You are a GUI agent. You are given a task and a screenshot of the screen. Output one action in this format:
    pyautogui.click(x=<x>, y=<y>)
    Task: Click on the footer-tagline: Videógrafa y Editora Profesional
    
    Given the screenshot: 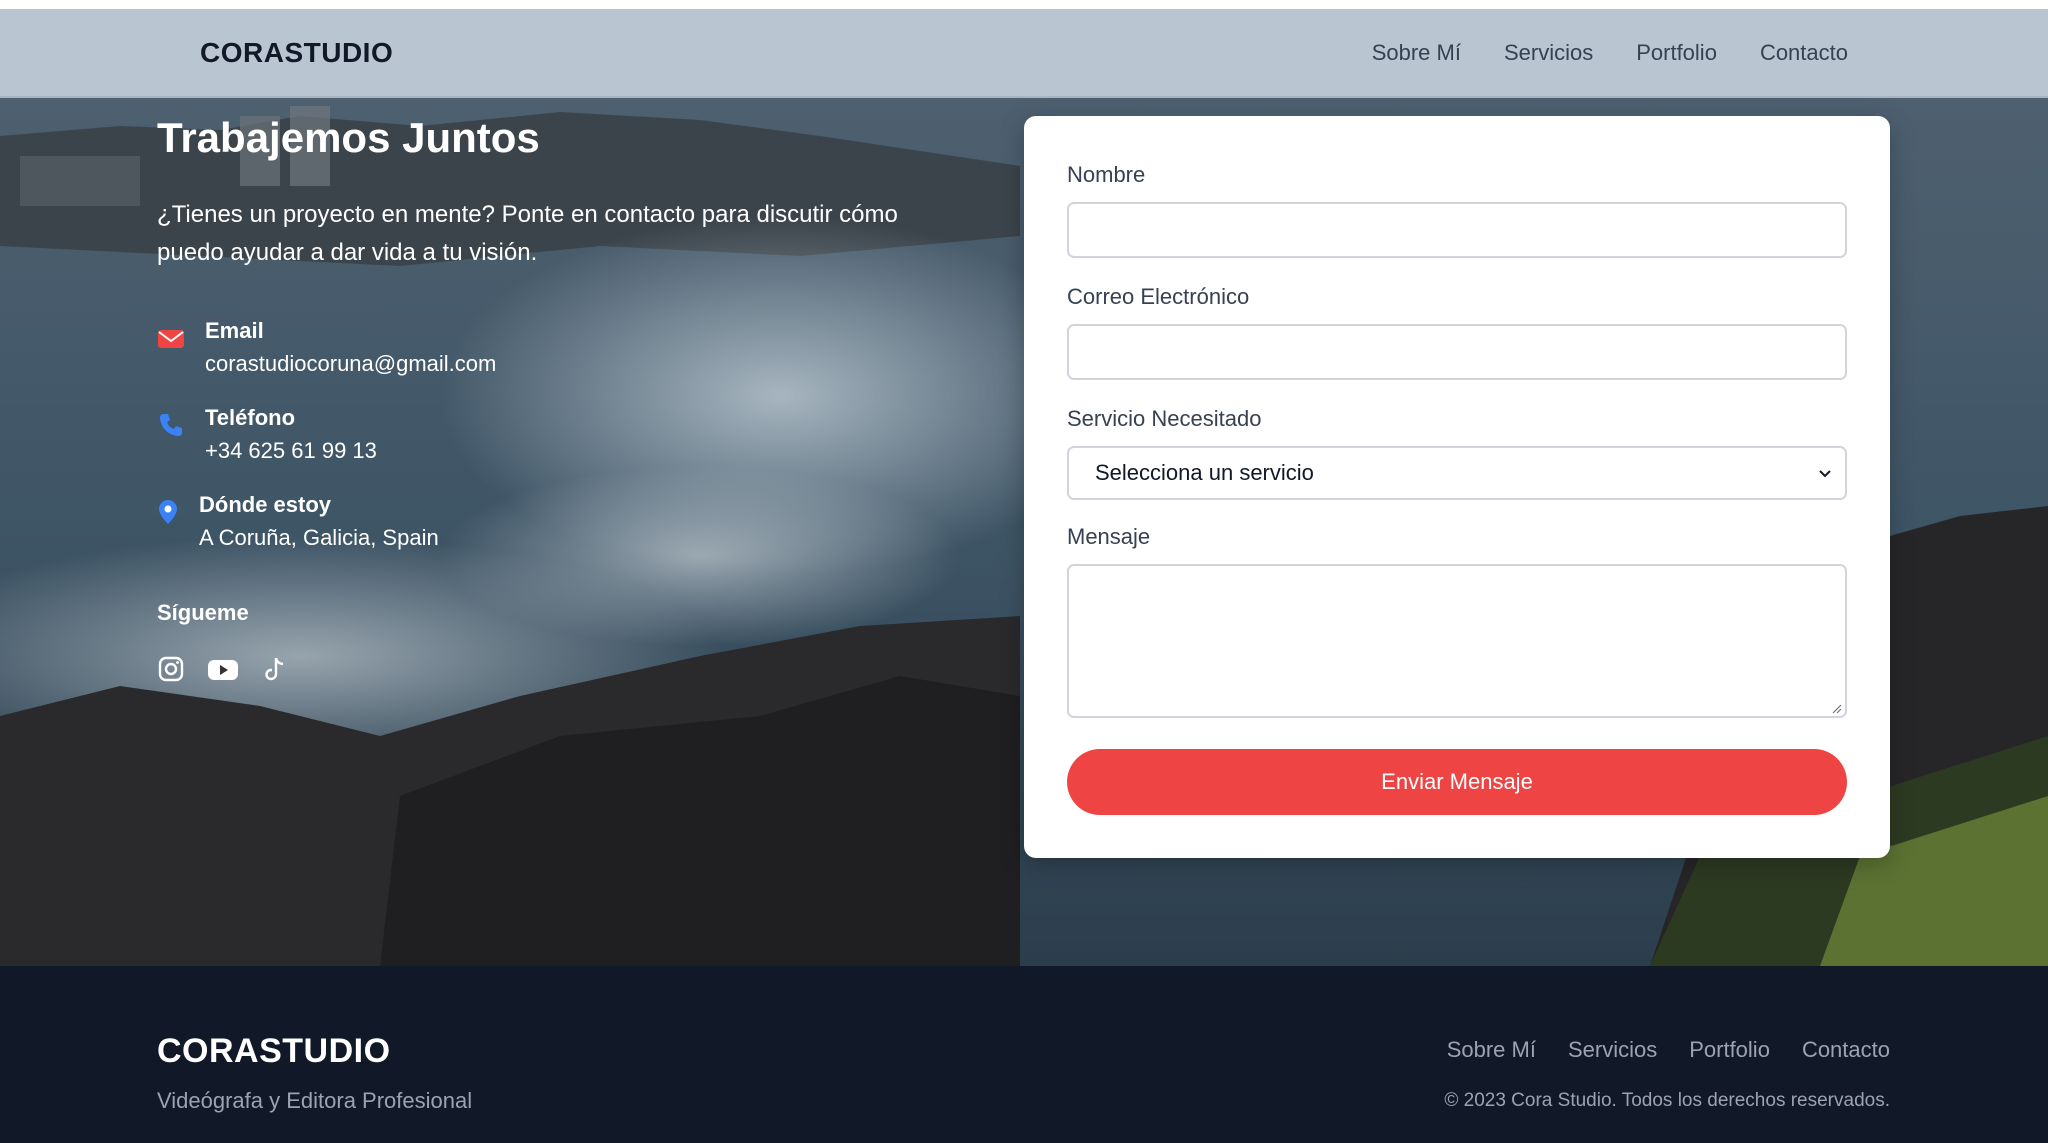 What is the action you would take?
    pyautogui.click(x=315, y=1100)
    